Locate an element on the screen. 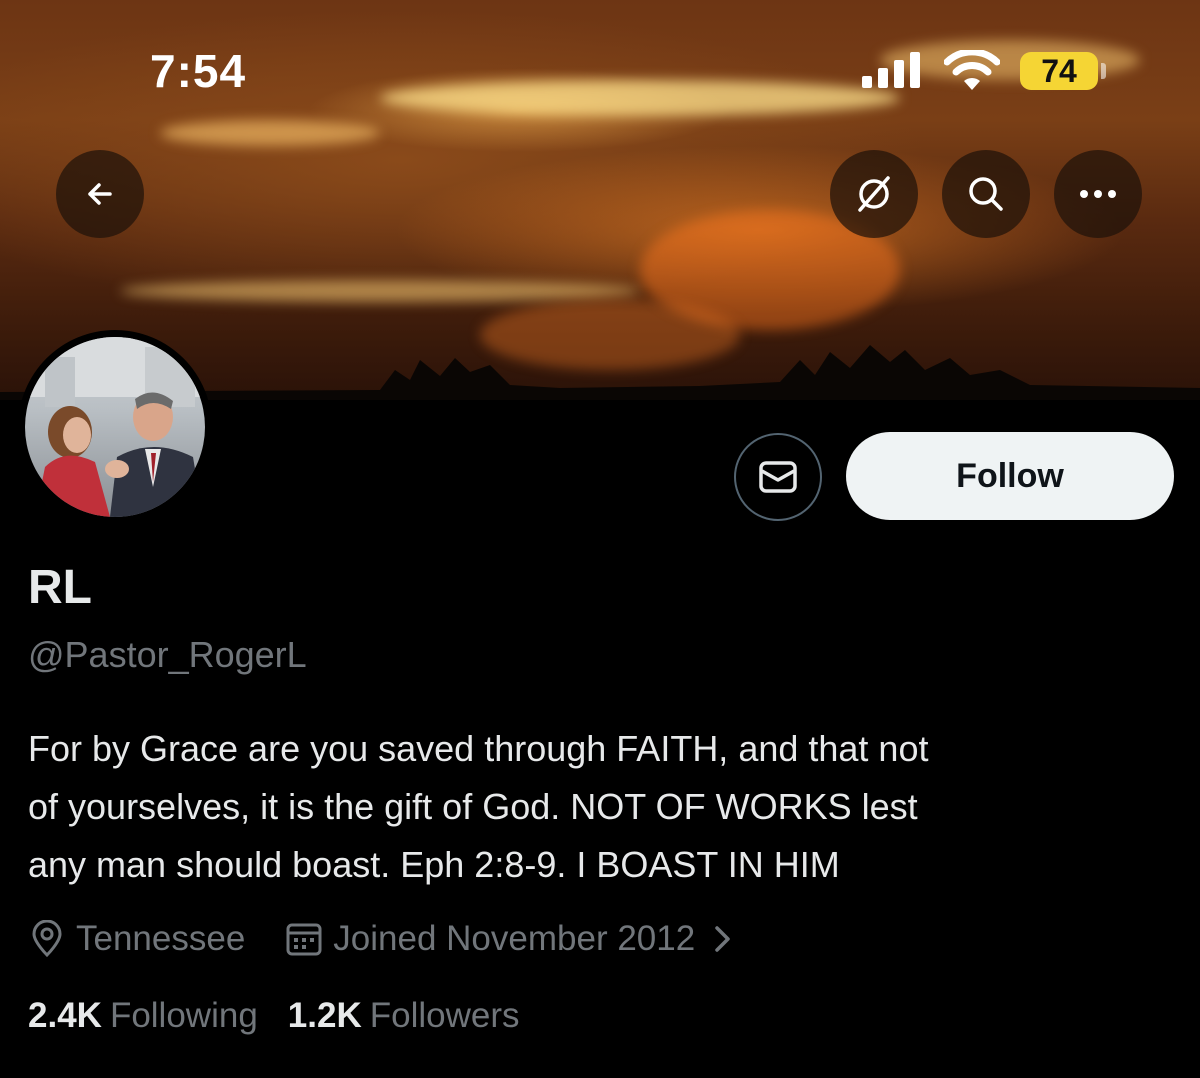  search-icon is located at coordinates (986, 194).